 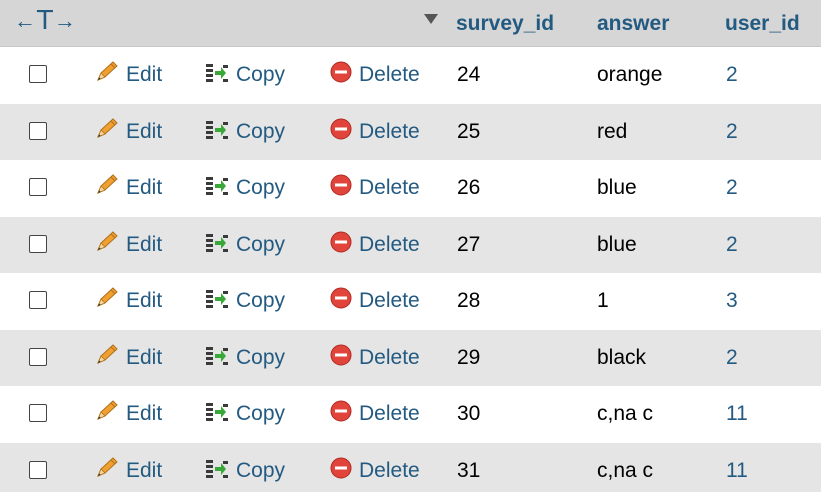 I want to click on cell-survey-id: 28, so click(x=469, y=300).